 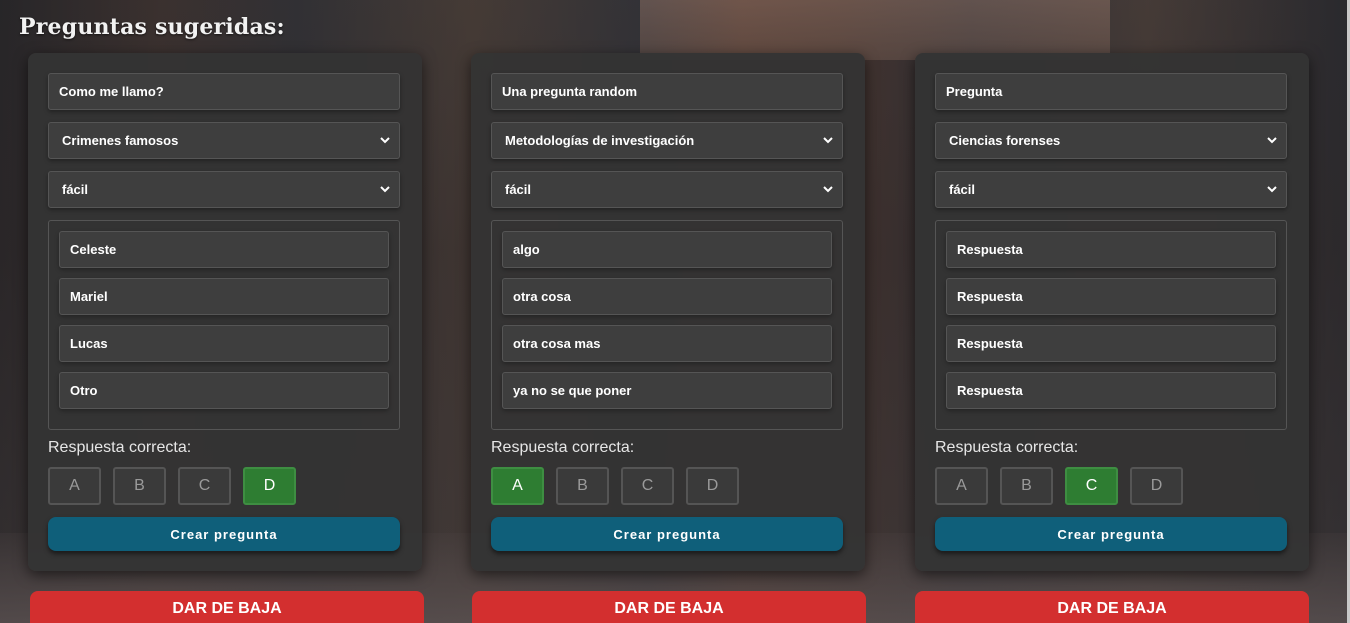 I want to click on answer-input-d: Otro, so click(x=224, y=390).